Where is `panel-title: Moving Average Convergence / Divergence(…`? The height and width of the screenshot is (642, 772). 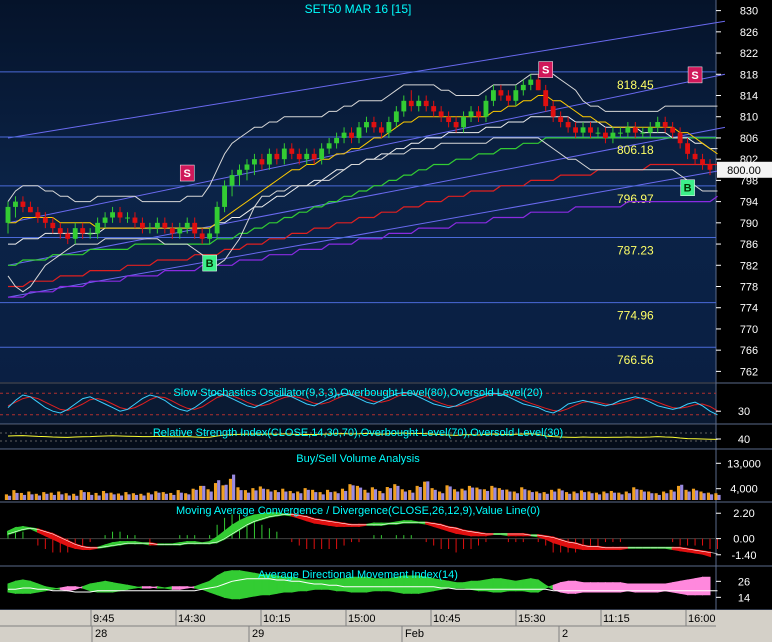 panel-title: Moving Average Convergence / Divergence(… is located at coordinates (358, 511).